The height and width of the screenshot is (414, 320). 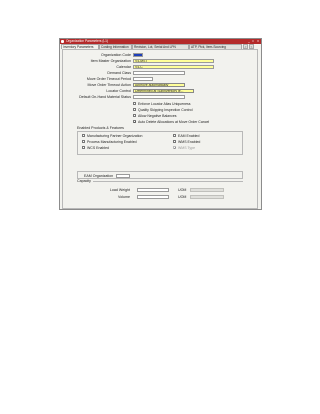 I want to click on capacity-divider, so click(x=168, y=181).